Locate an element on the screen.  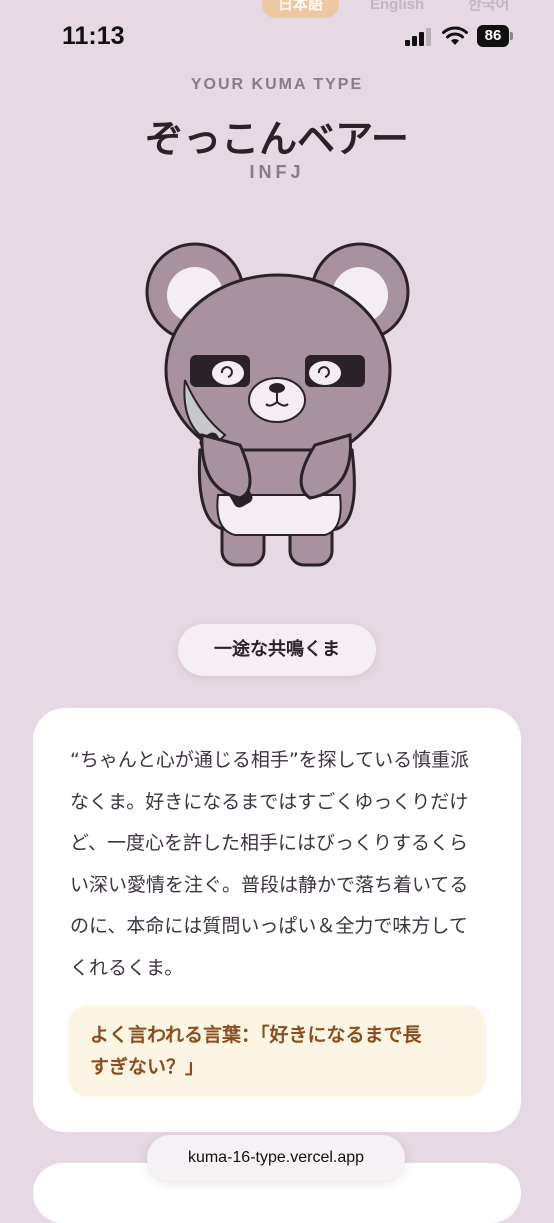
battery-level: 86 is located at coordinates (493, 36).